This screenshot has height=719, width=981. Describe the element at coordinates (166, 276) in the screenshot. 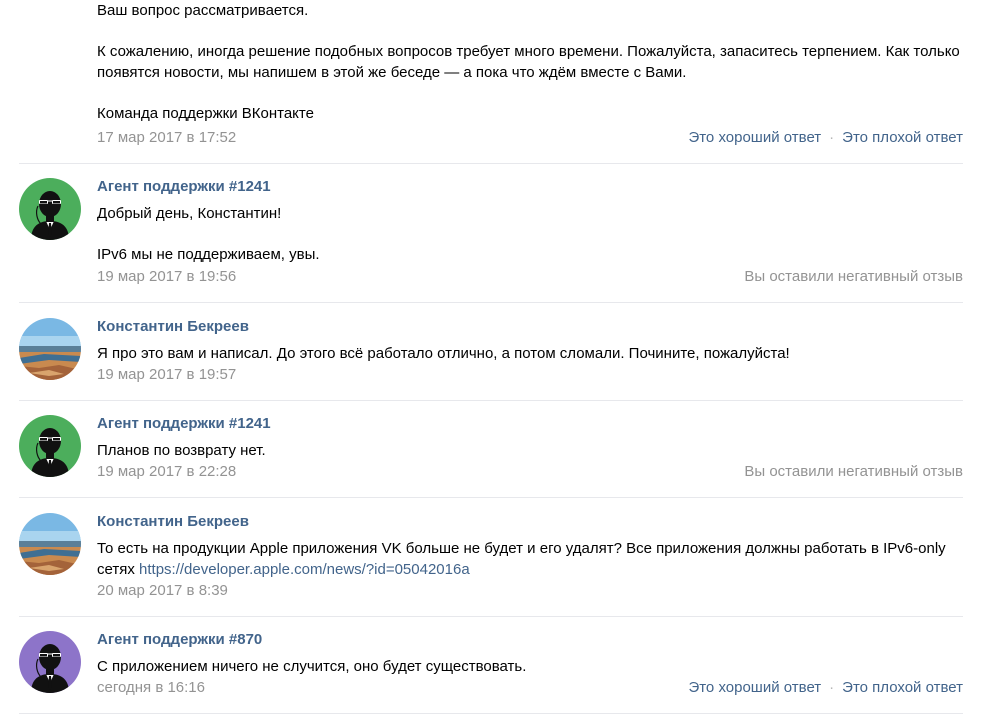

I see `message-date: 19 мар 2017 в 19:56` at that location.